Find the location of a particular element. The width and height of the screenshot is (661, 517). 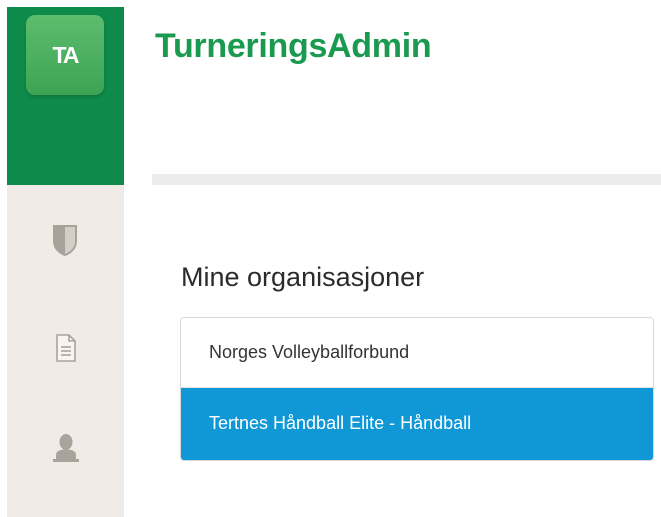

header-divider is located at coordinates (406, 179).